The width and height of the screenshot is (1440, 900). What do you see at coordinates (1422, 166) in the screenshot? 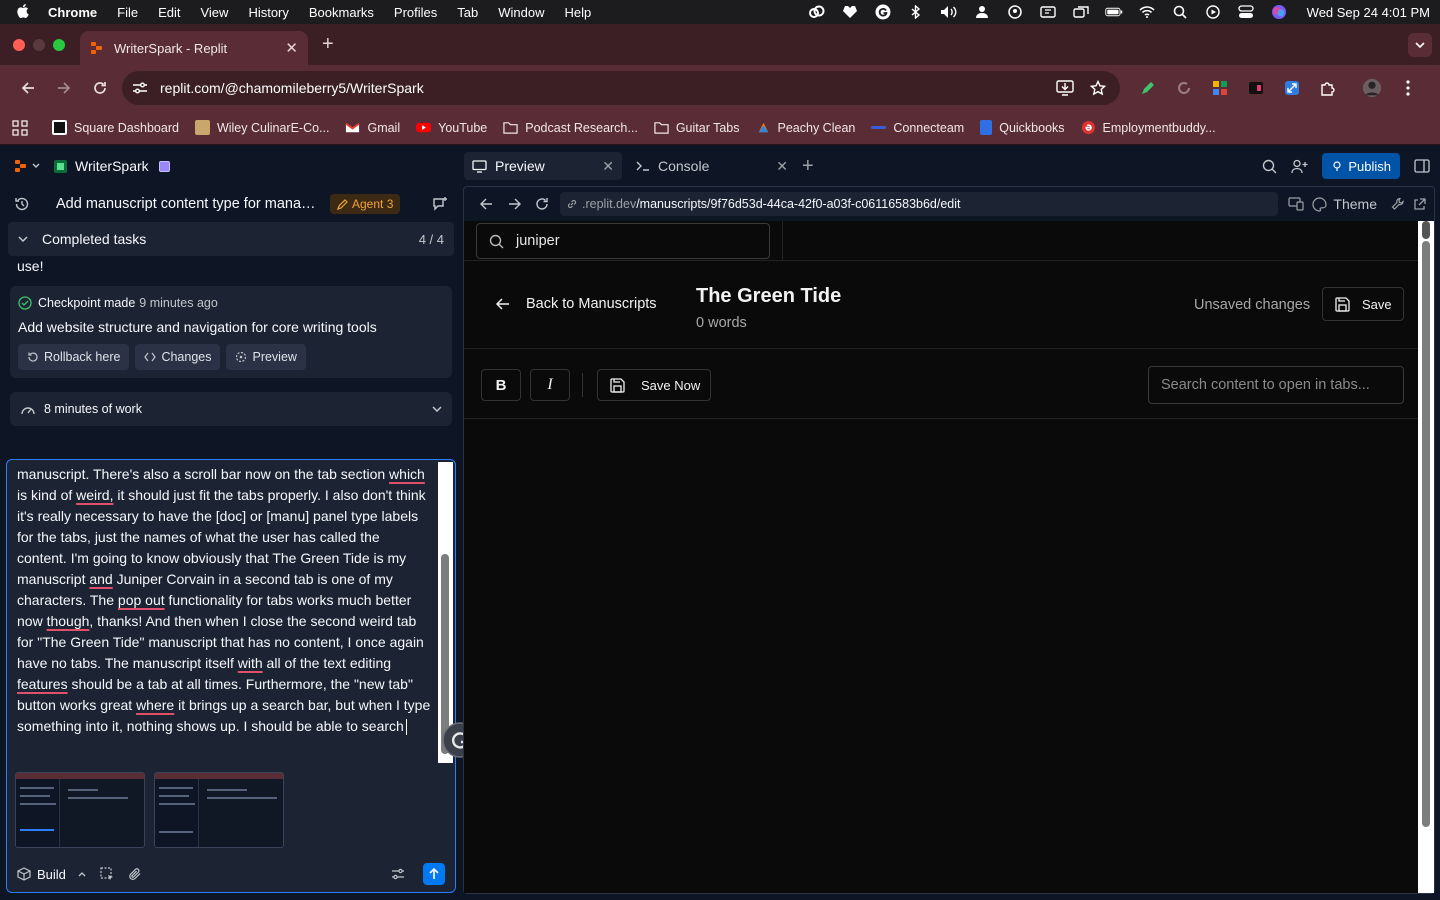
I see `toggle-panel-icon` at bounding box center [1422, 166].